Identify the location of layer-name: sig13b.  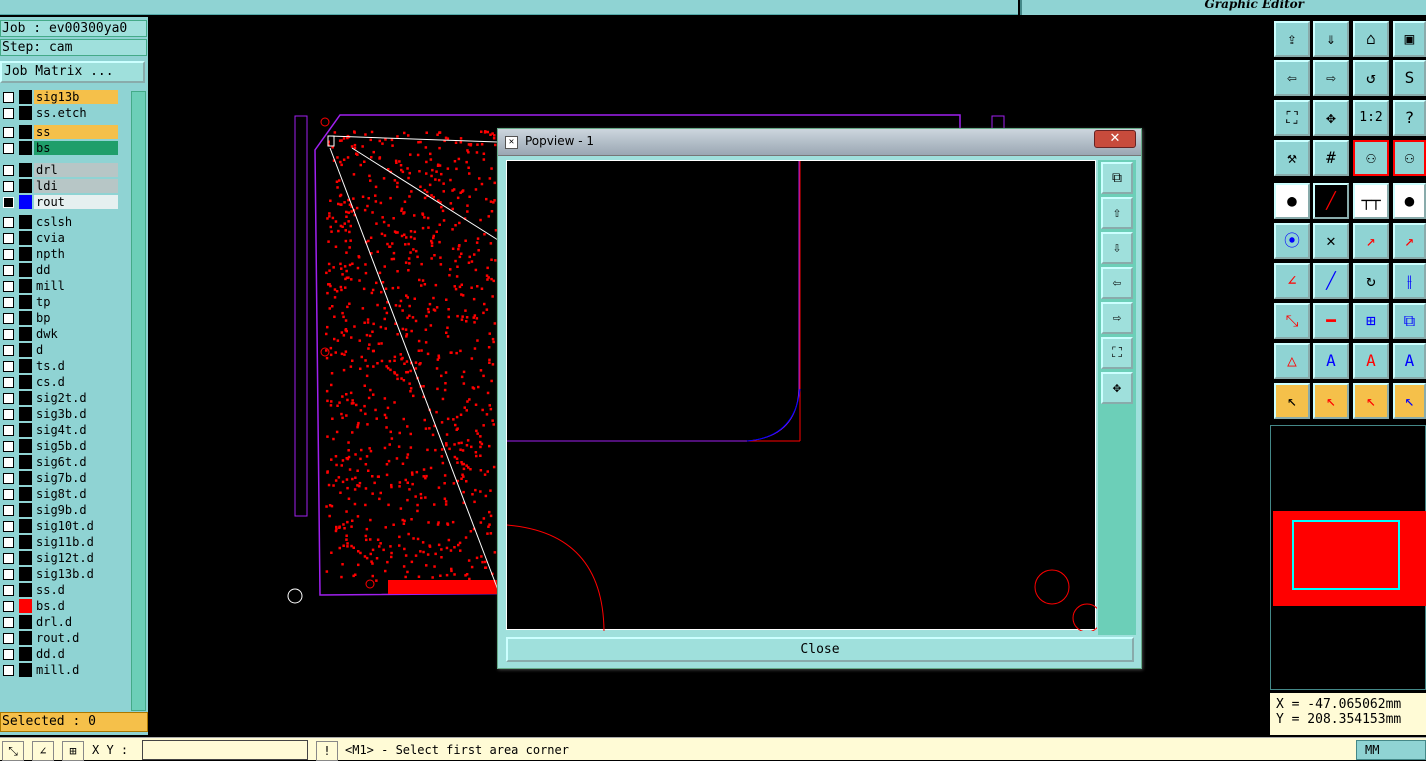
(76, 97).